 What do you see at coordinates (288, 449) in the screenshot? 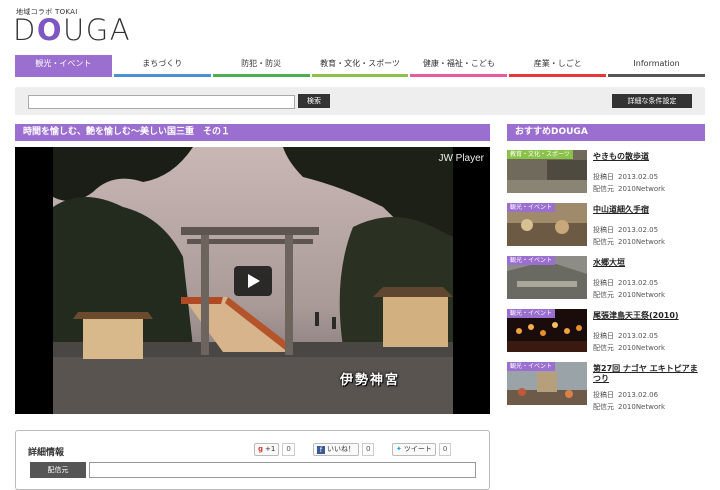
I see `gplus-count: 0` at bounding box center [288, 449].